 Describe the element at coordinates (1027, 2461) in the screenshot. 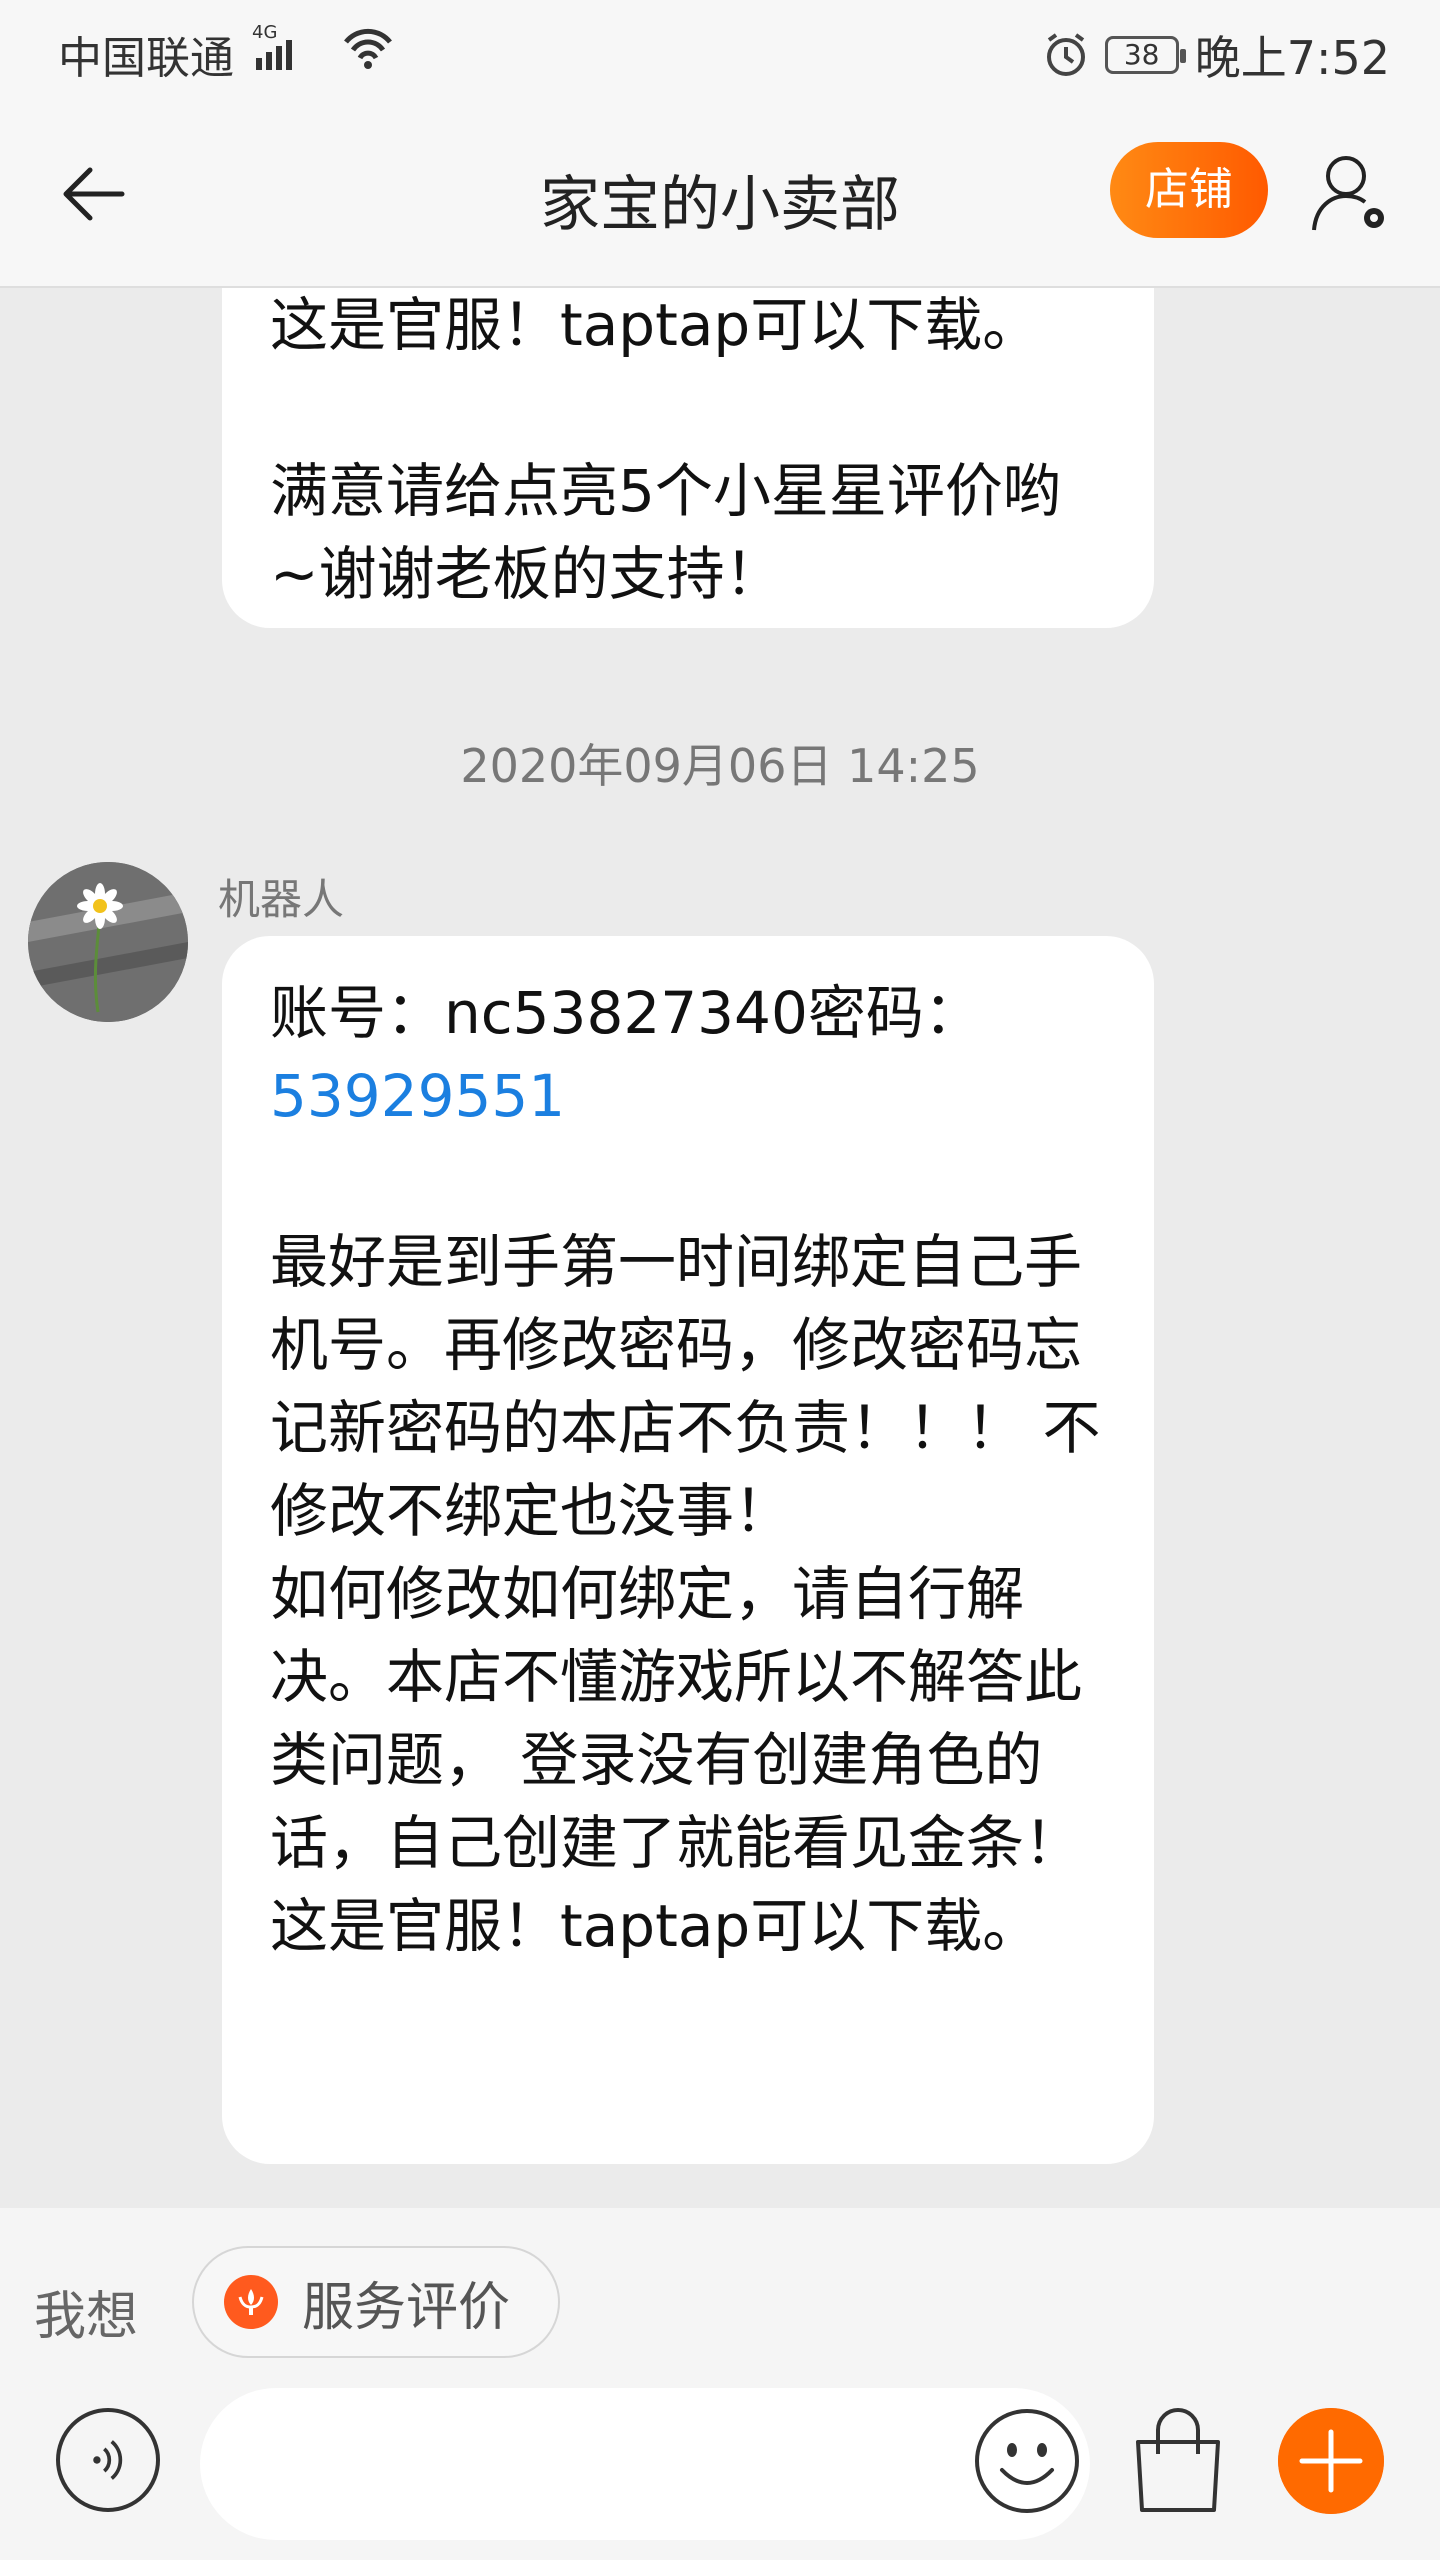

I see `emoji-icon` at that location.